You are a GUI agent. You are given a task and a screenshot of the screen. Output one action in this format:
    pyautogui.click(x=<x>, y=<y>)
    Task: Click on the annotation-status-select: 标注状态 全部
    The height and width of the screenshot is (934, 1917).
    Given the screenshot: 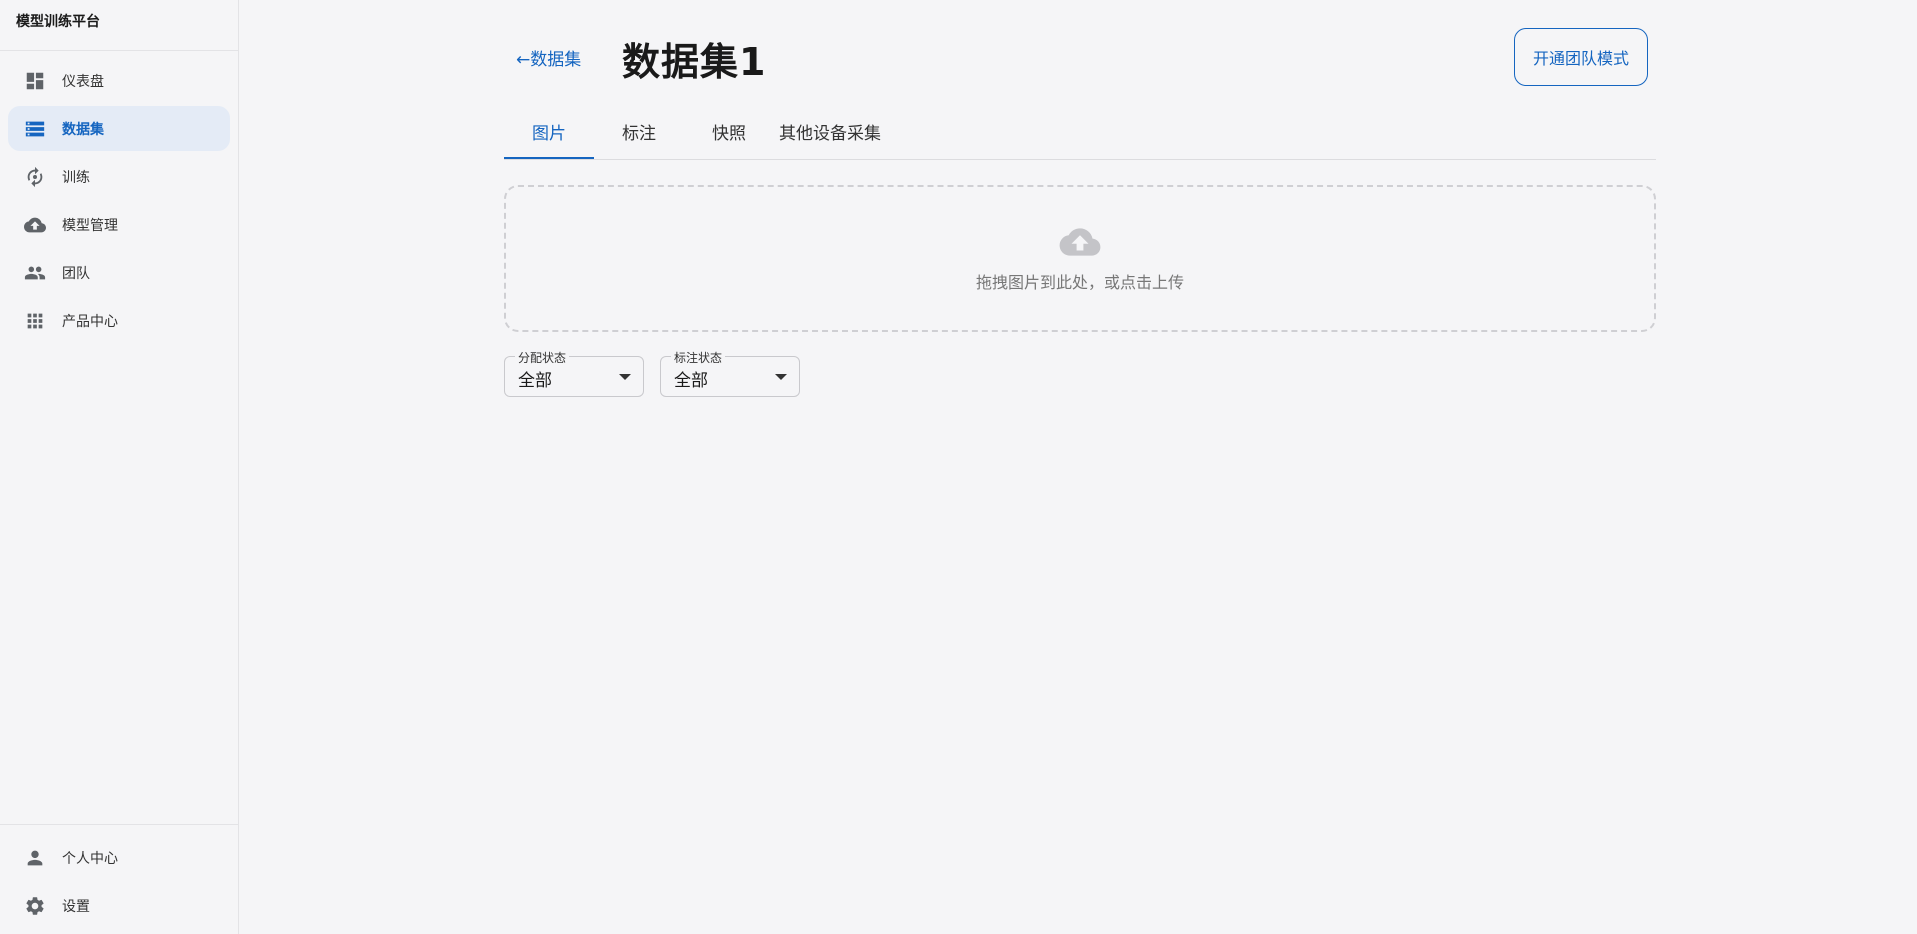 What is the action you would take?
    pyautogui.click(x=730, y=373)
    